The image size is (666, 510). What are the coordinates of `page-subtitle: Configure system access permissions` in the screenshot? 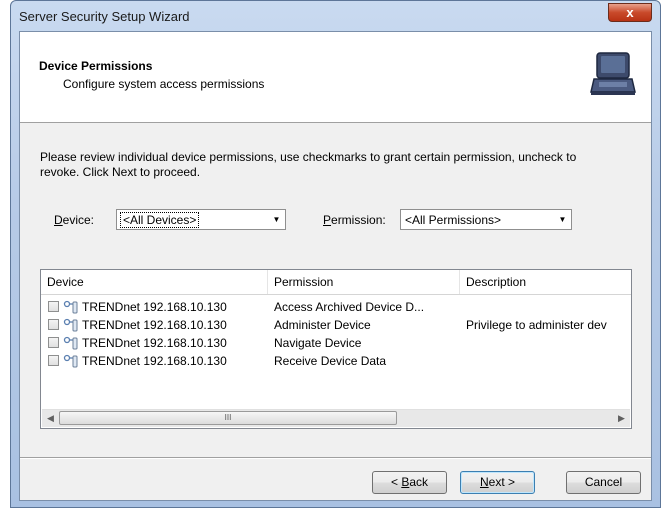 It's located at (164, 84).